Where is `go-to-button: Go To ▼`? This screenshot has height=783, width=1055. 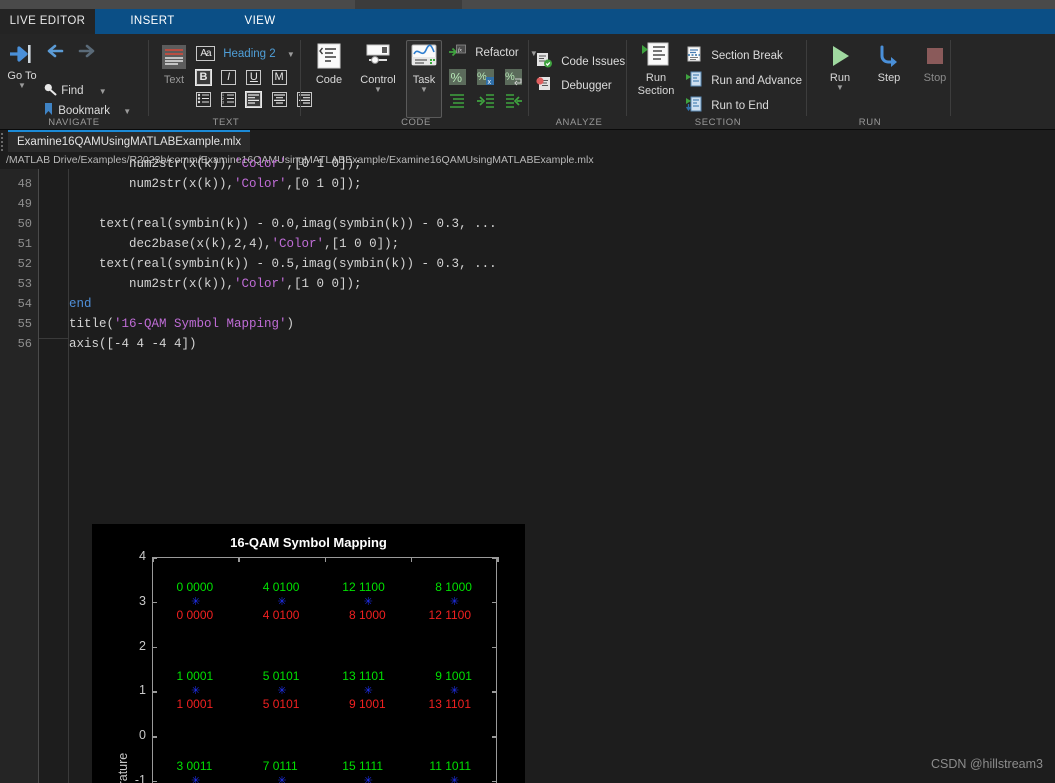
go-to-button: Go To ▼ is located at coordinates (22, 66).